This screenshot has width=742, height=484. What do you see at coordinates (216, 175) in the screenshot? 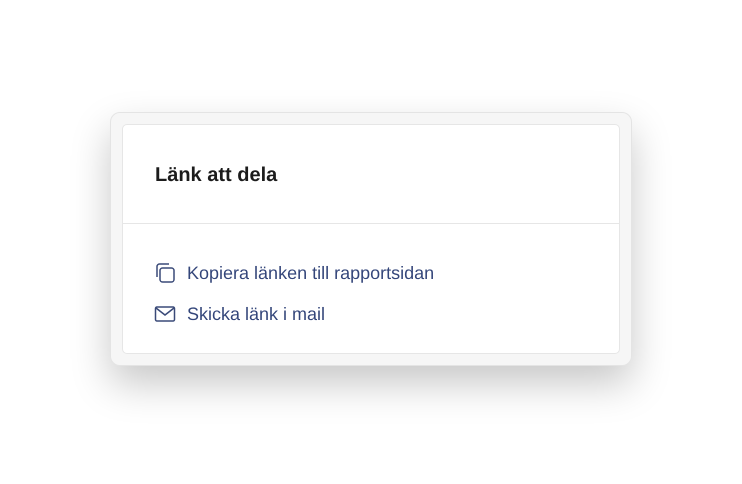
I see `dialog-title: Länk att dela` at bounding box center [216, 175].